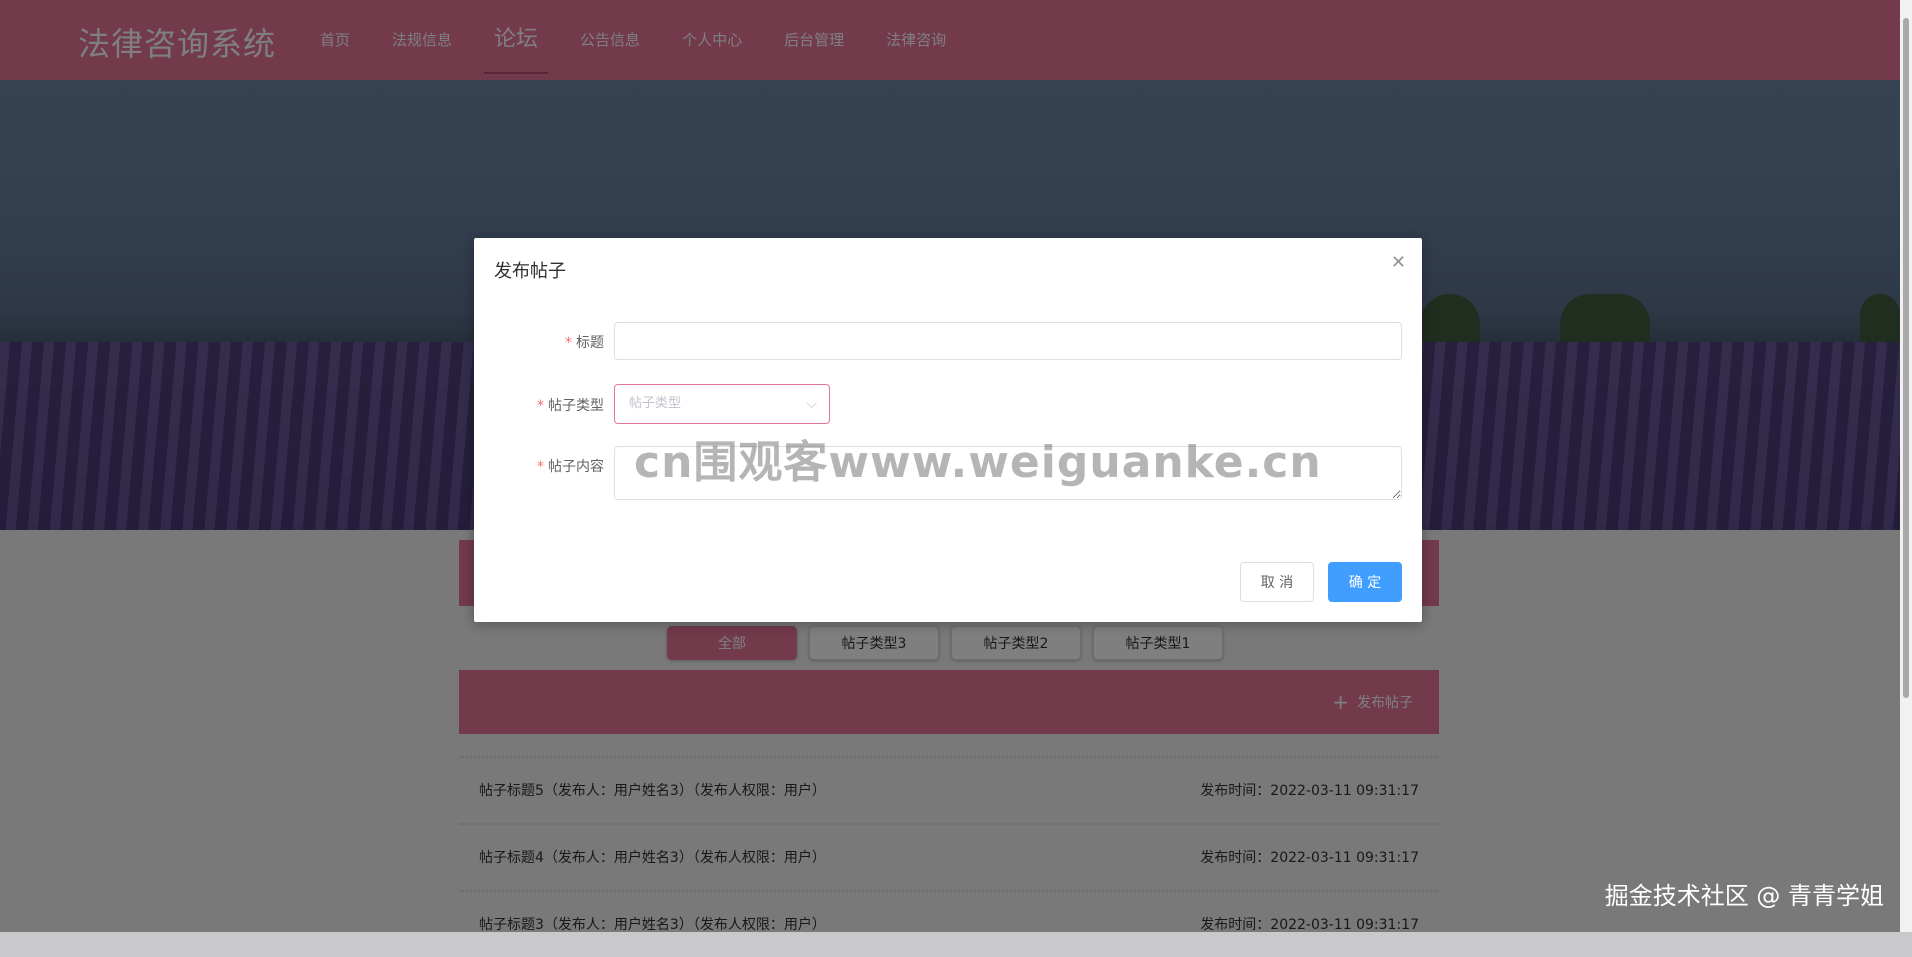 The width and height of the screenshot is (1912, 957). Describe the element at coordinates (1906, 358) in the screenshot. I see `scrollbar-thumb` at that location.